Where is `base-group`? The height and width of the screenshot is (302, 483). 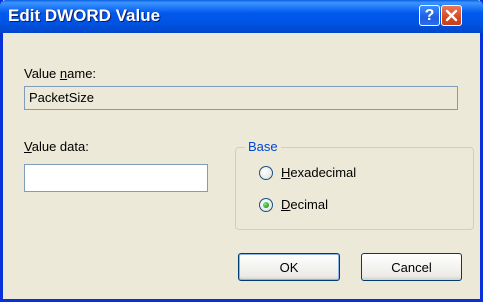 base-group is located at coordinates (354, 188).